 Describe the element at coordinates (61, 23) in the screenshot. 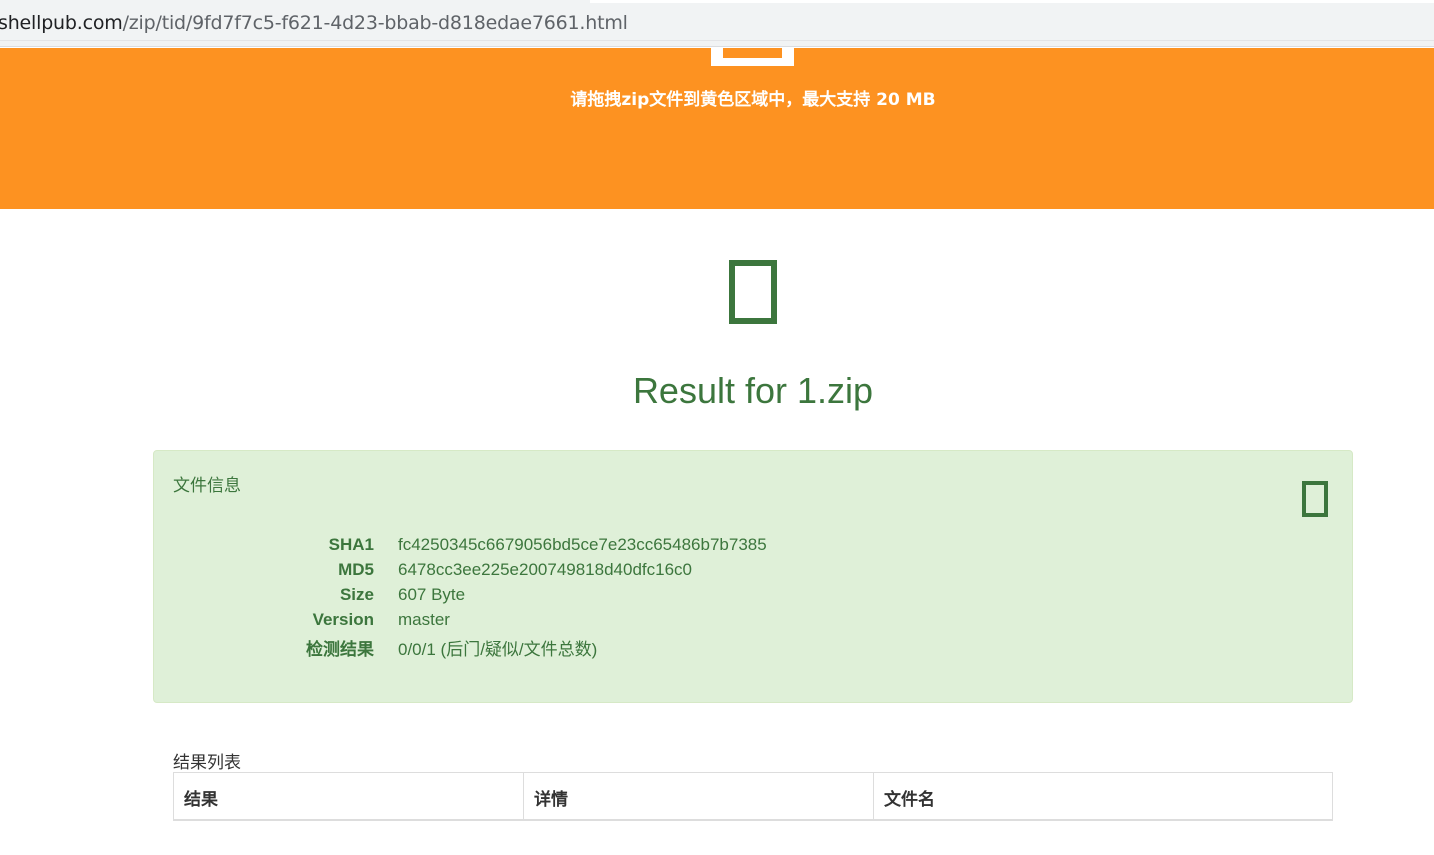

I see `url-host: shellpub.com` at that location.